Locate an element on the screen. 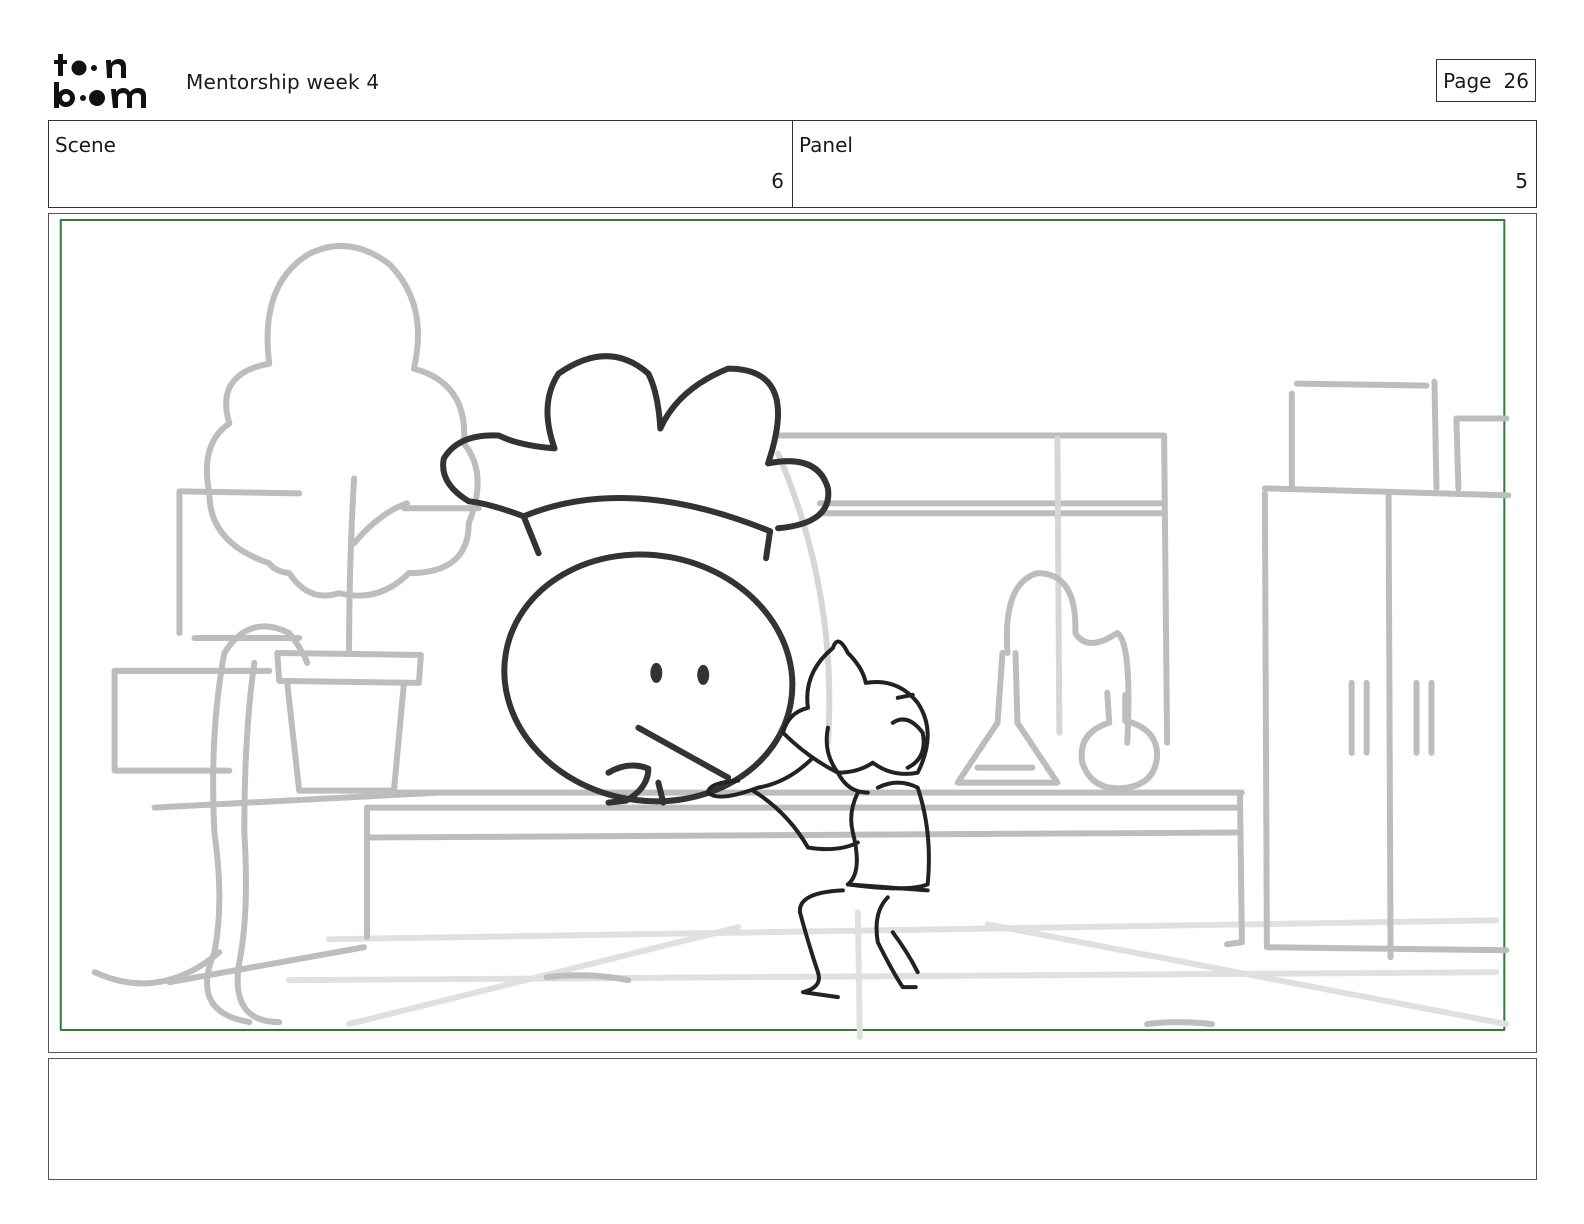 This screenshot has height=1224, width=1584. page-indicator: Page 26 is located at coordinates (1486, 80).